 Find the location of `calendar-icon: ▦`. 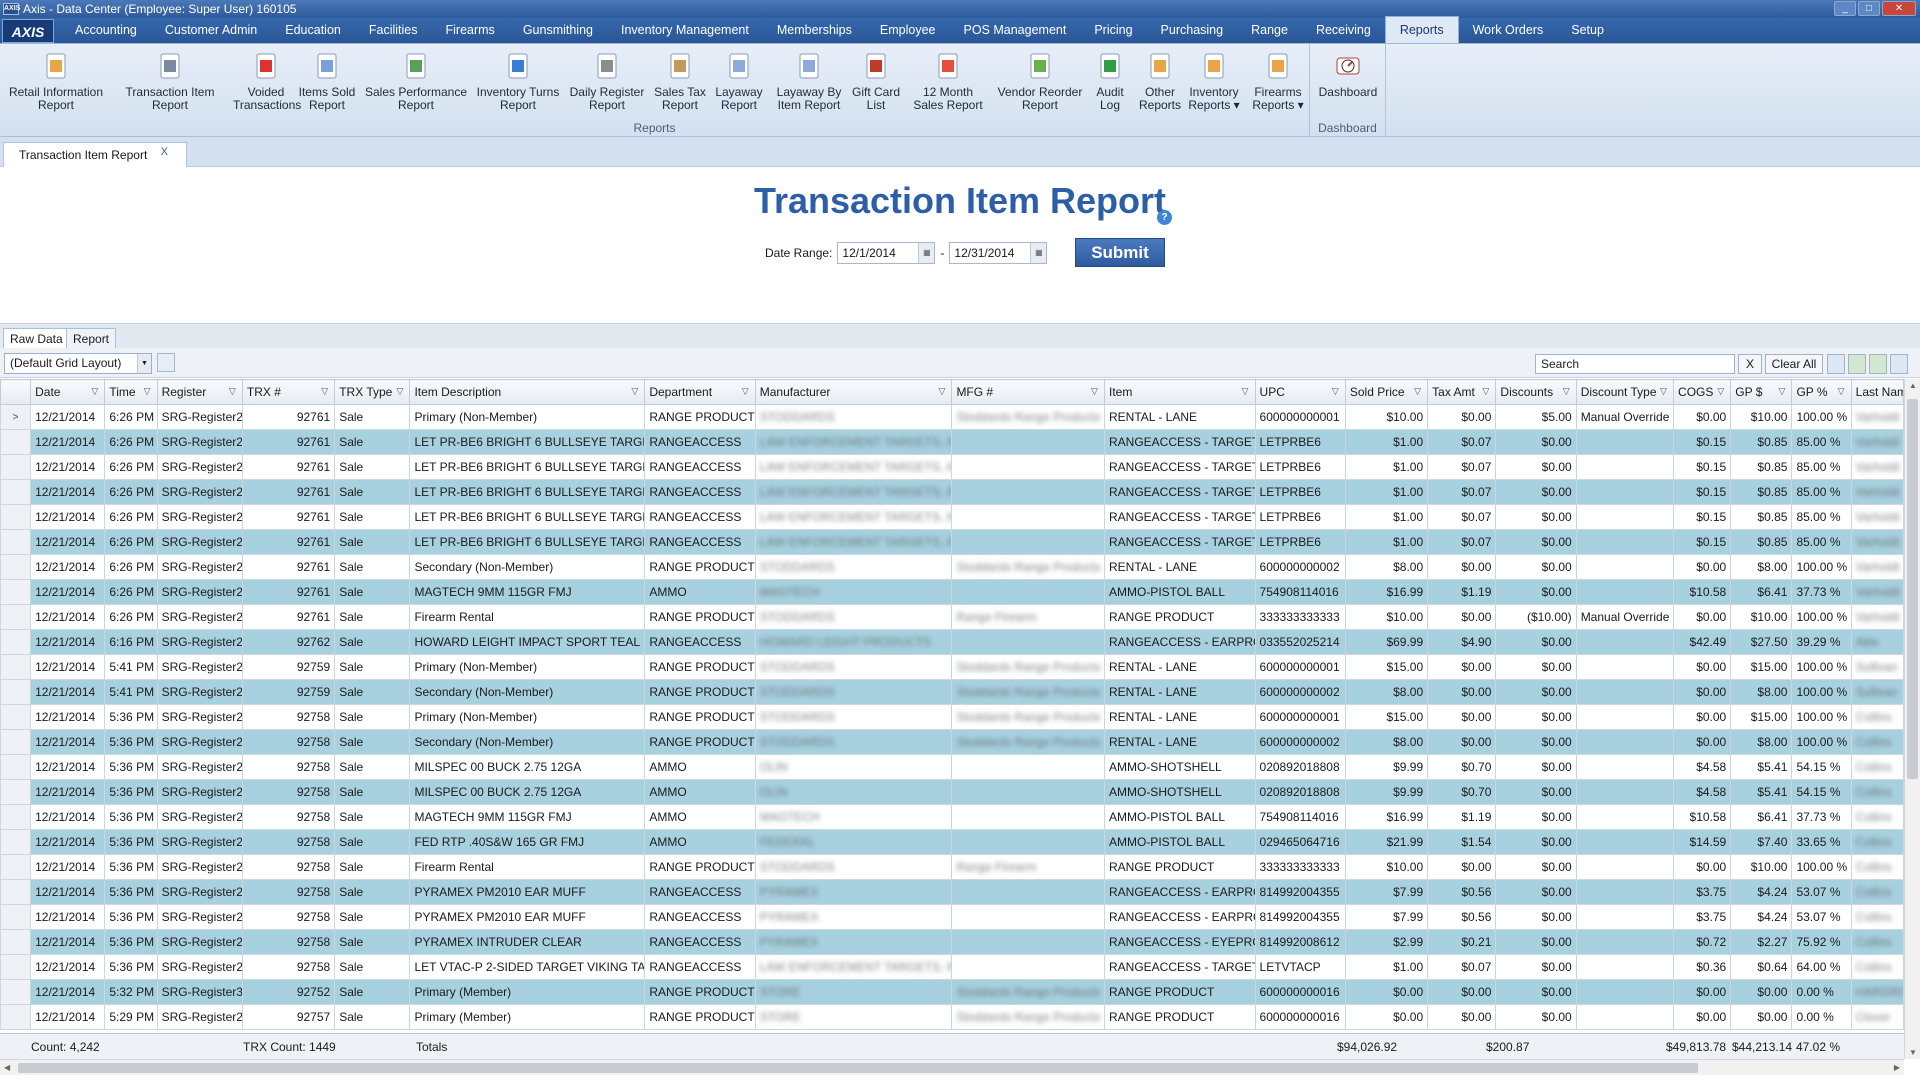

calendar-icon: ▦ is located at coordinates (1038, 253).